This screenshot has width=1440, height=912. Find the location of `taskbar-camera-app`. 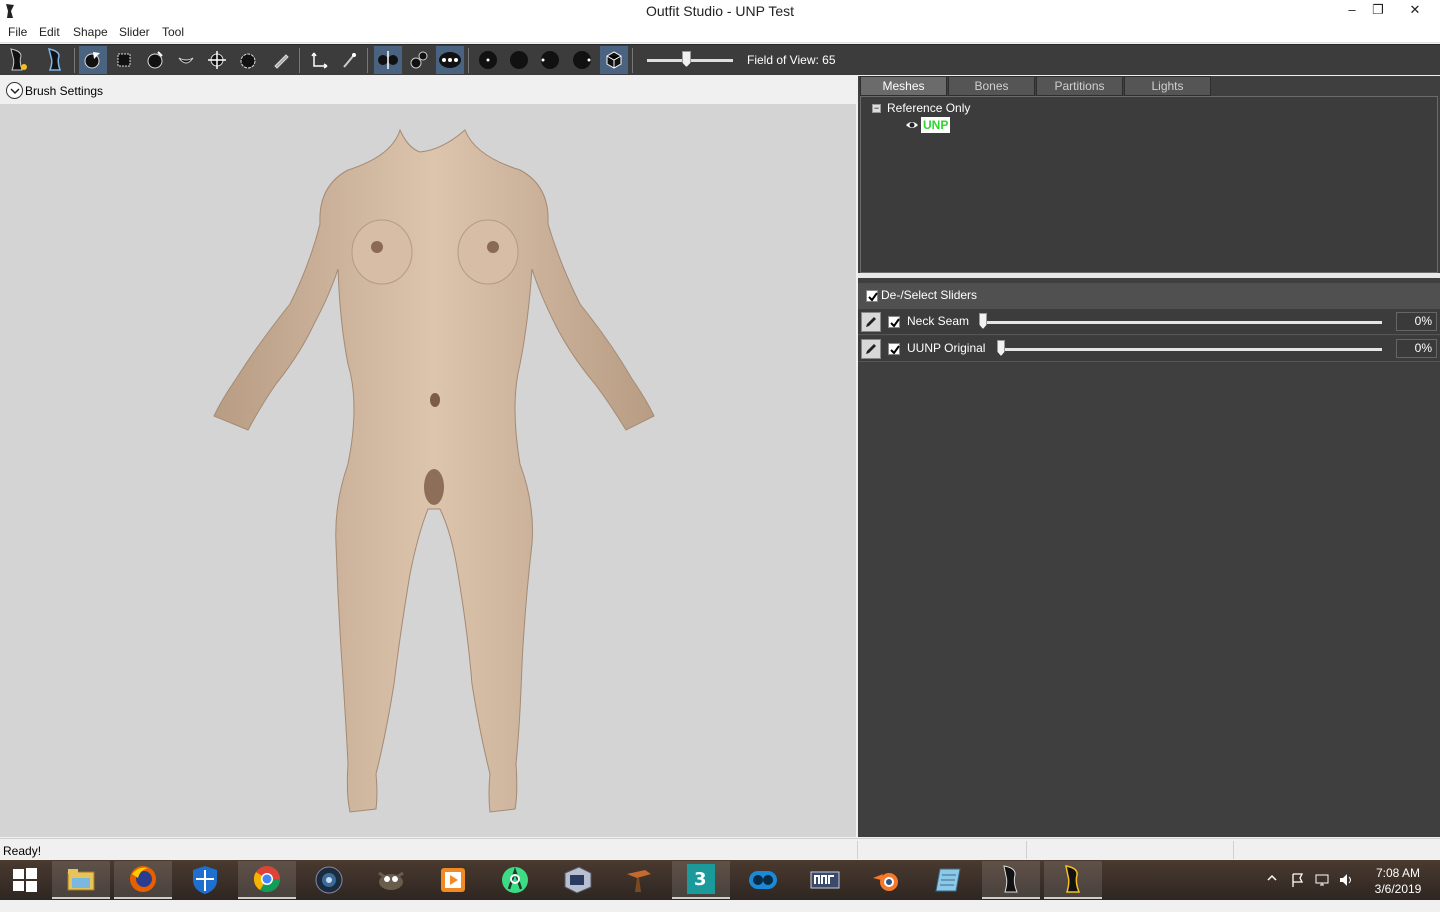

taskbar-camera-app is located at coordinates (329, 880).